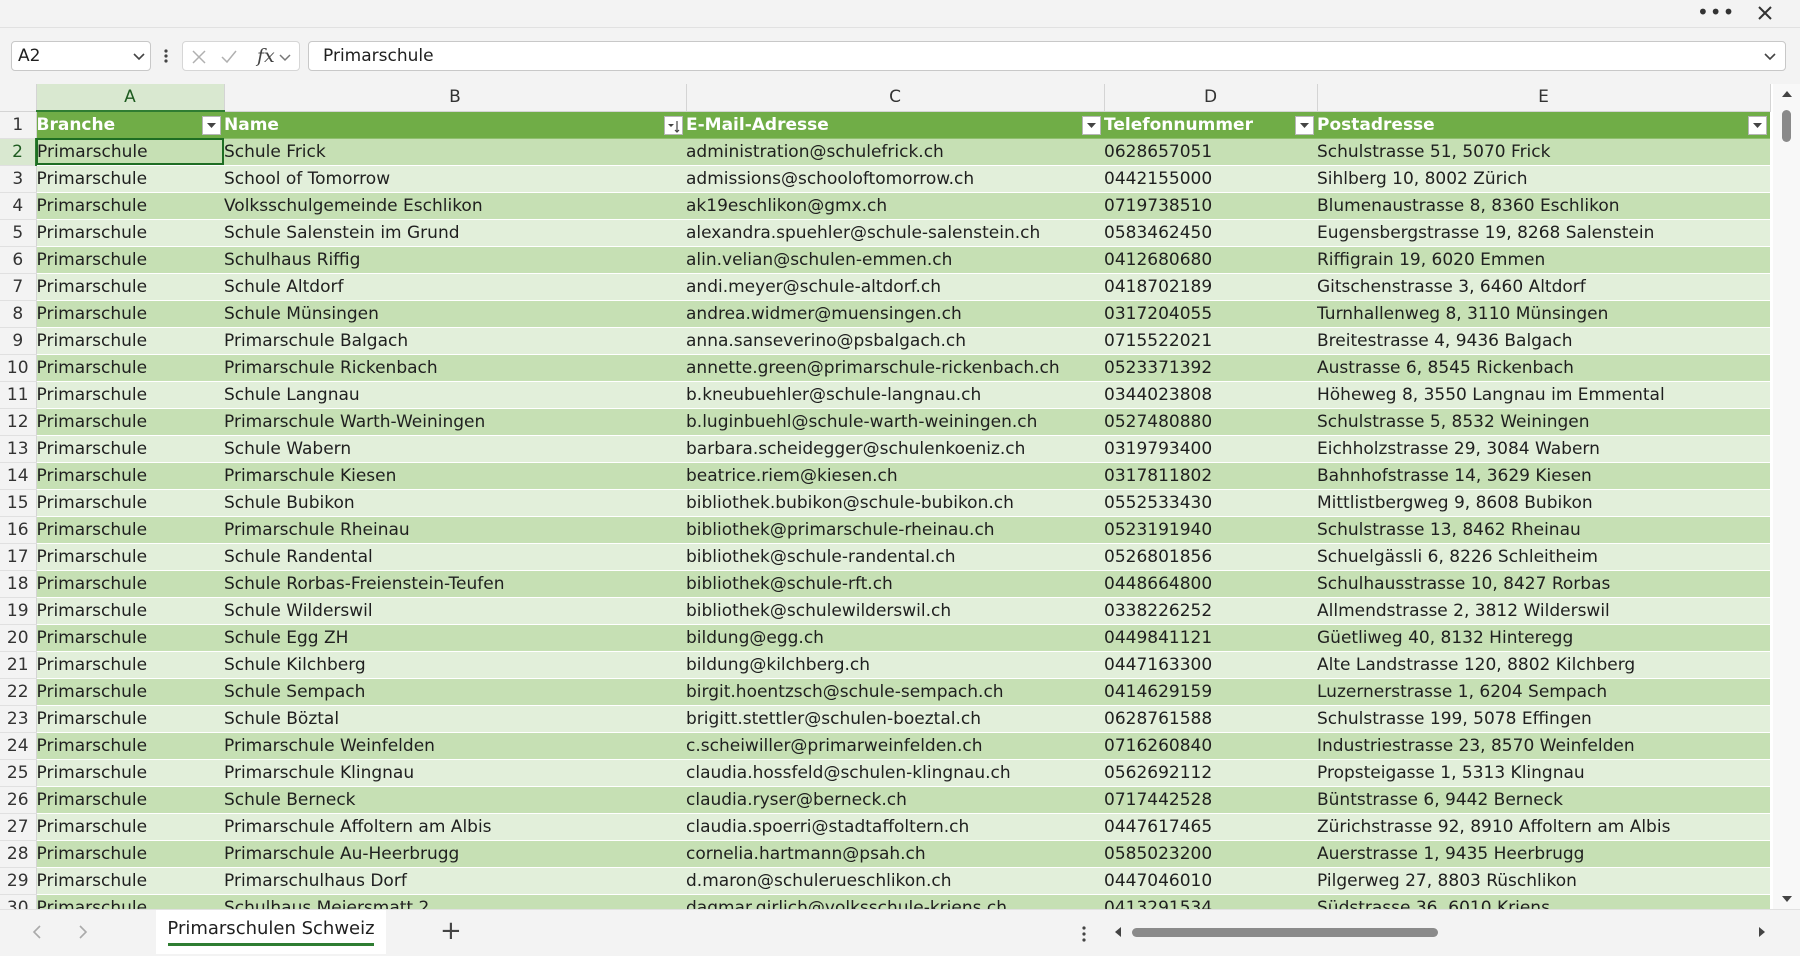 This screenshot has height=956, width=1800. What do you see at coordinates (895, 854) in the screenshot?
I see `cell-email: cornelia.hartmann@psah.ch` at bounding box center [895, 854].